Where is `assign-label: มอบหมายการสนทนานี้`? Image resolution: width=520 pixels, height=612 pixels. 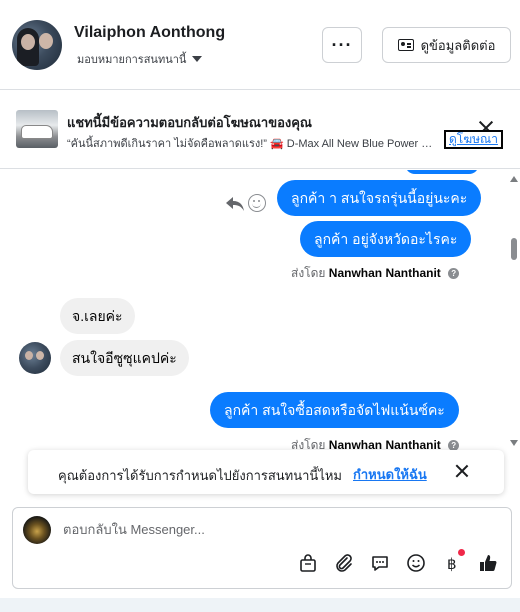 assign-label: มอบหมายการสนทนานี้ is located at coordinates (132, 60).